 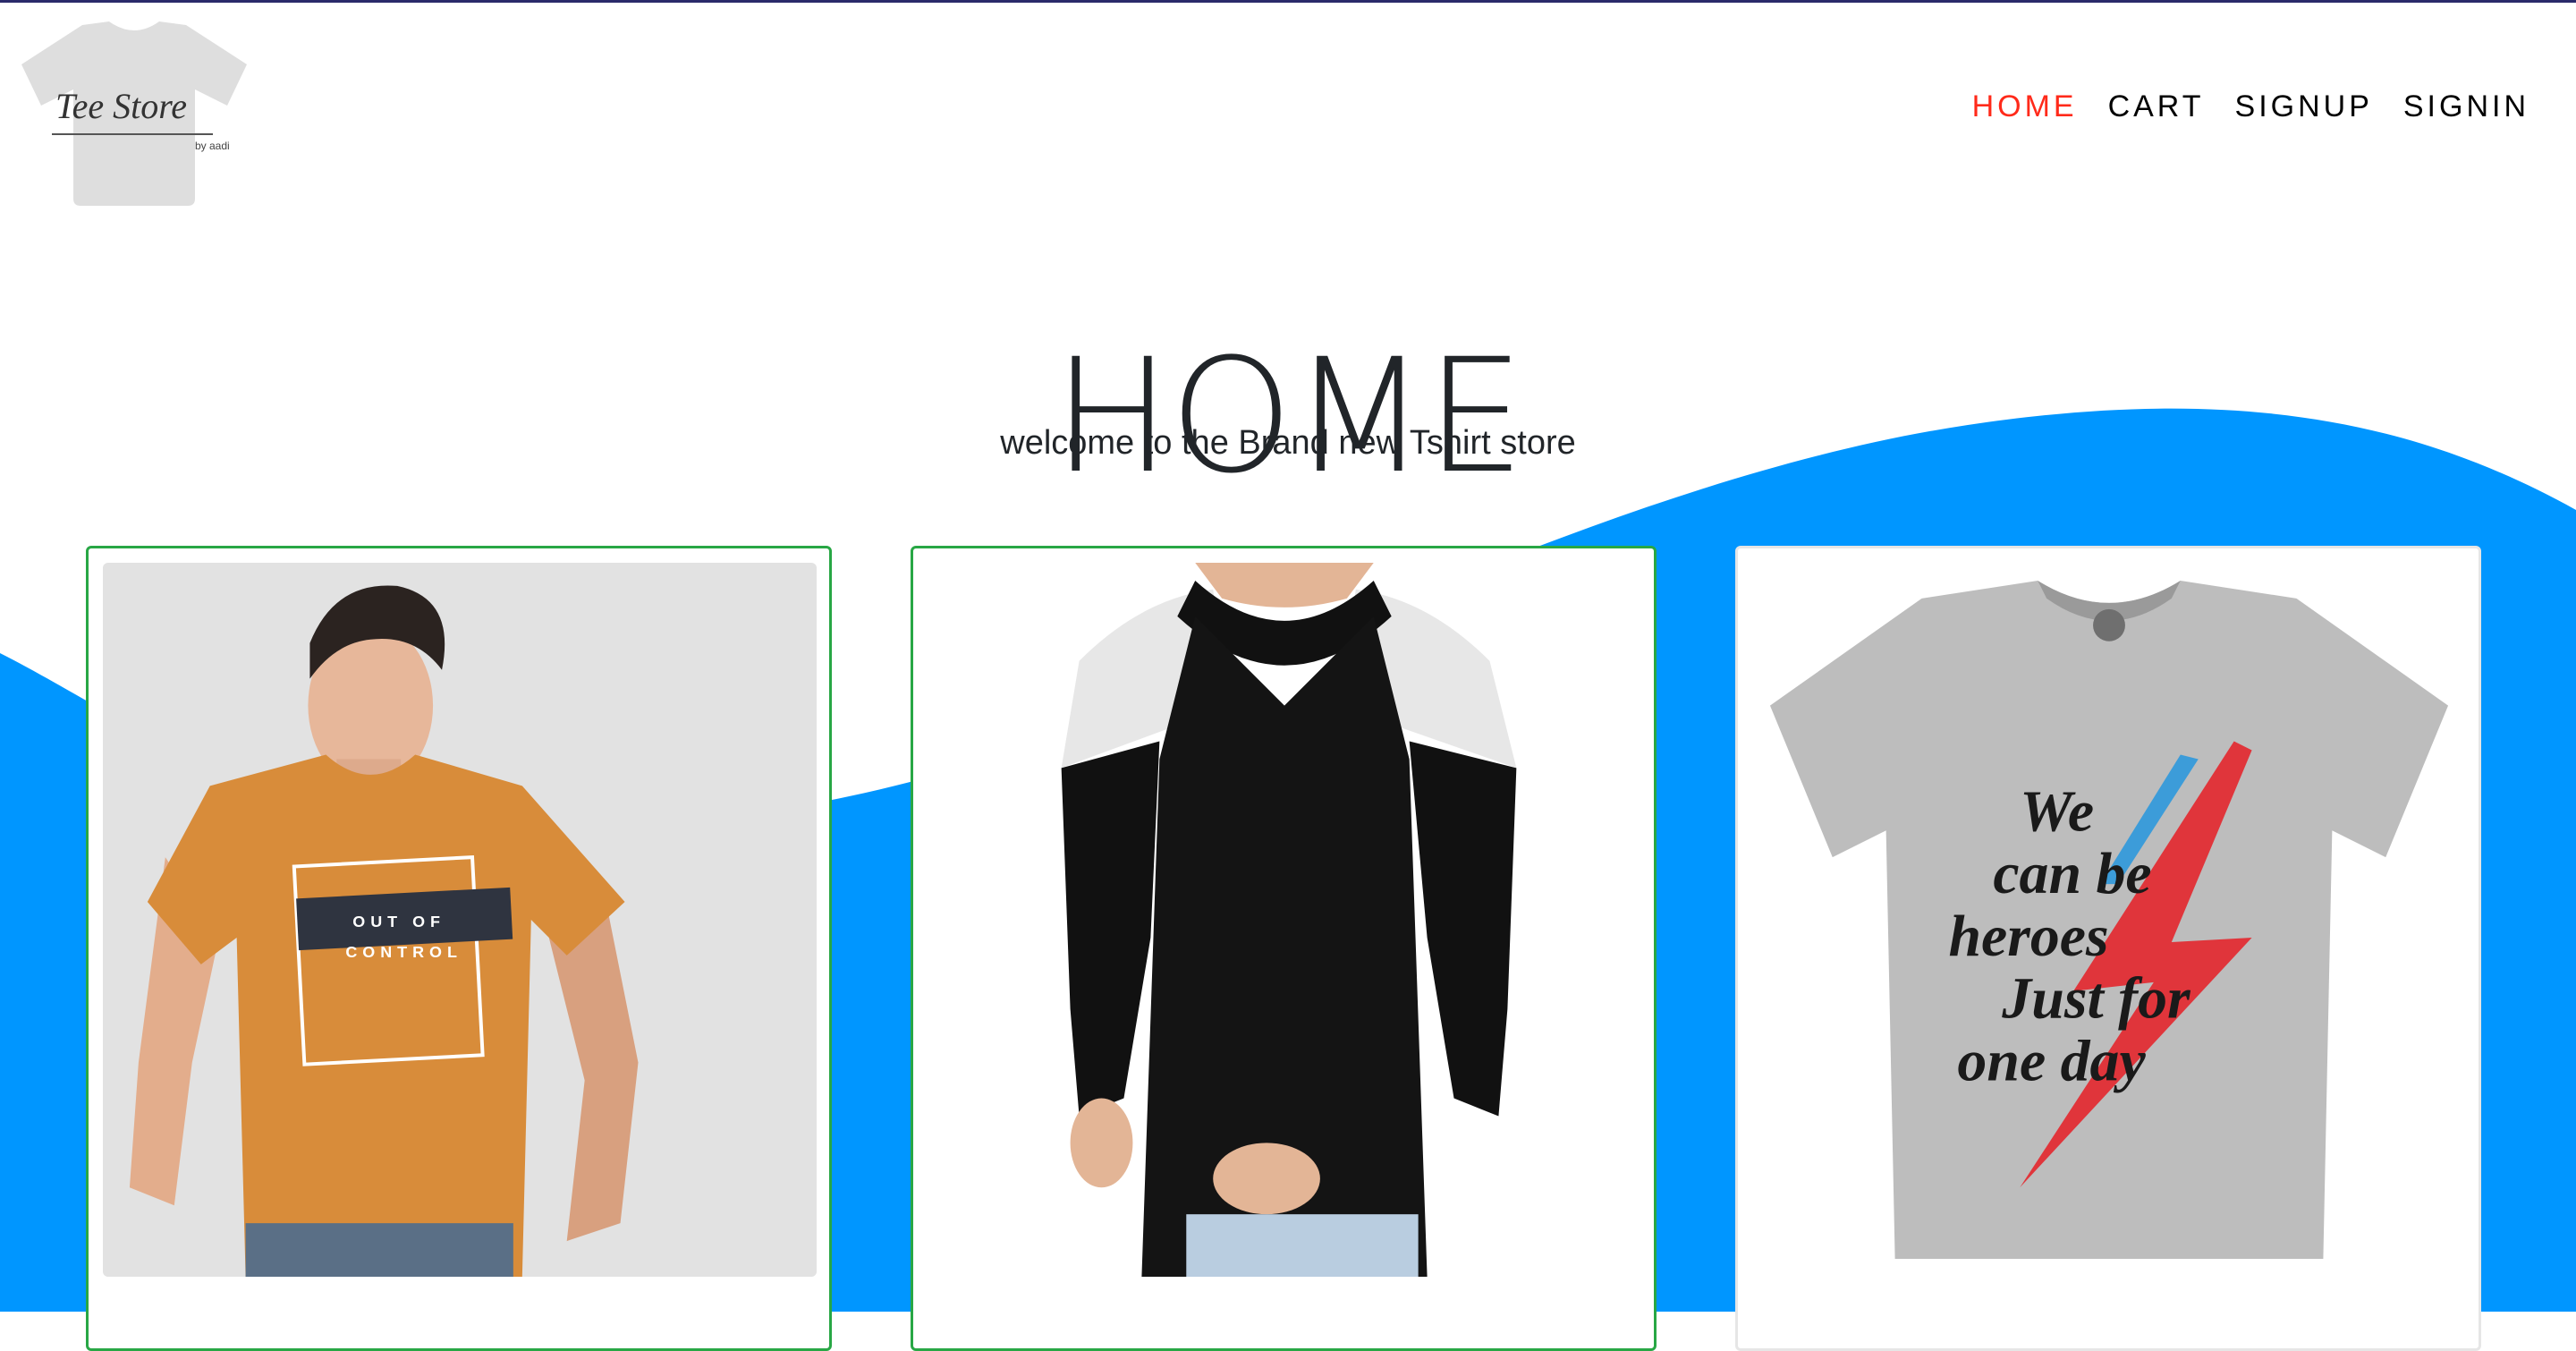 I want to click on main-nav: HOME CART SIGNUP SIGNIN, so click(x=2250, y=106).